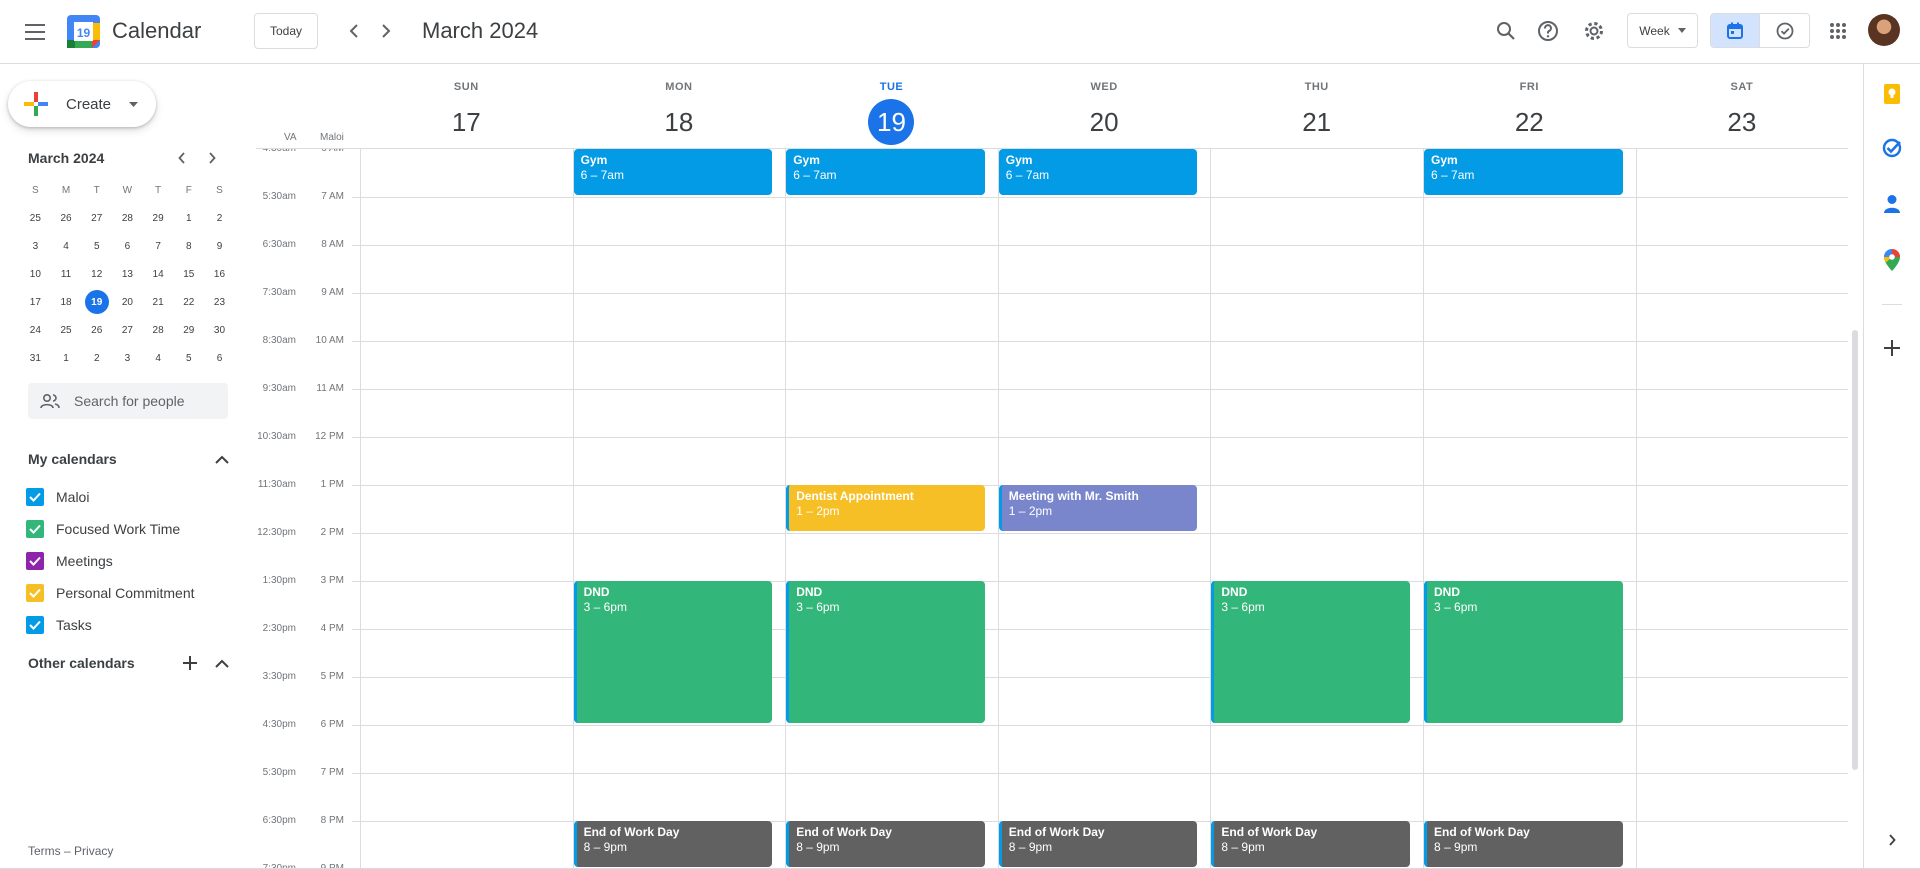 The height and width of the screenshot is (869, 1920). What do you see at coordinates (1529, 122) in the screenshot?
I see `day-number: 22` at bounding box center [1529, 122].